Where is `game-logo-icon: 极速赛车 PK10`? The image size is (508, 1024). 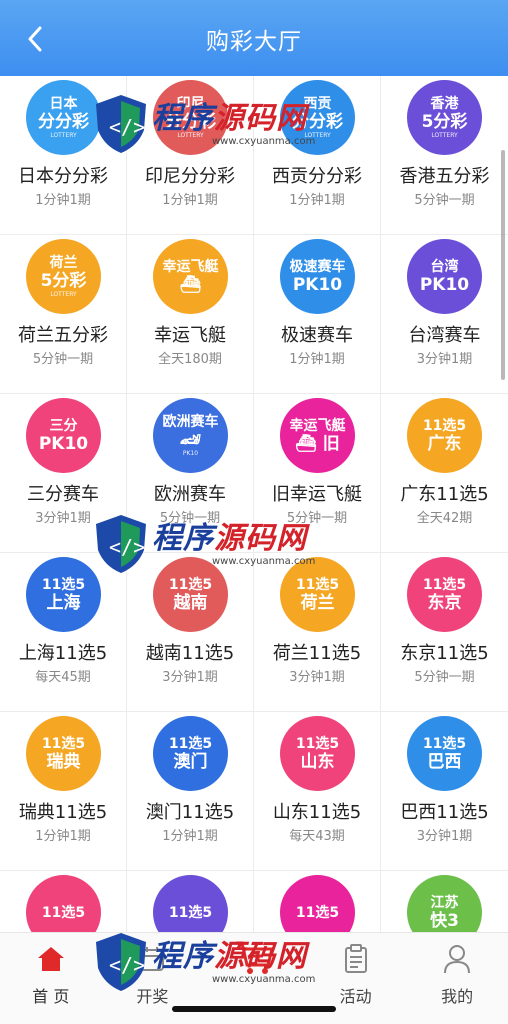 game-logo-icon: 极速赛车 PK10 is located at coordinates (317, 276).